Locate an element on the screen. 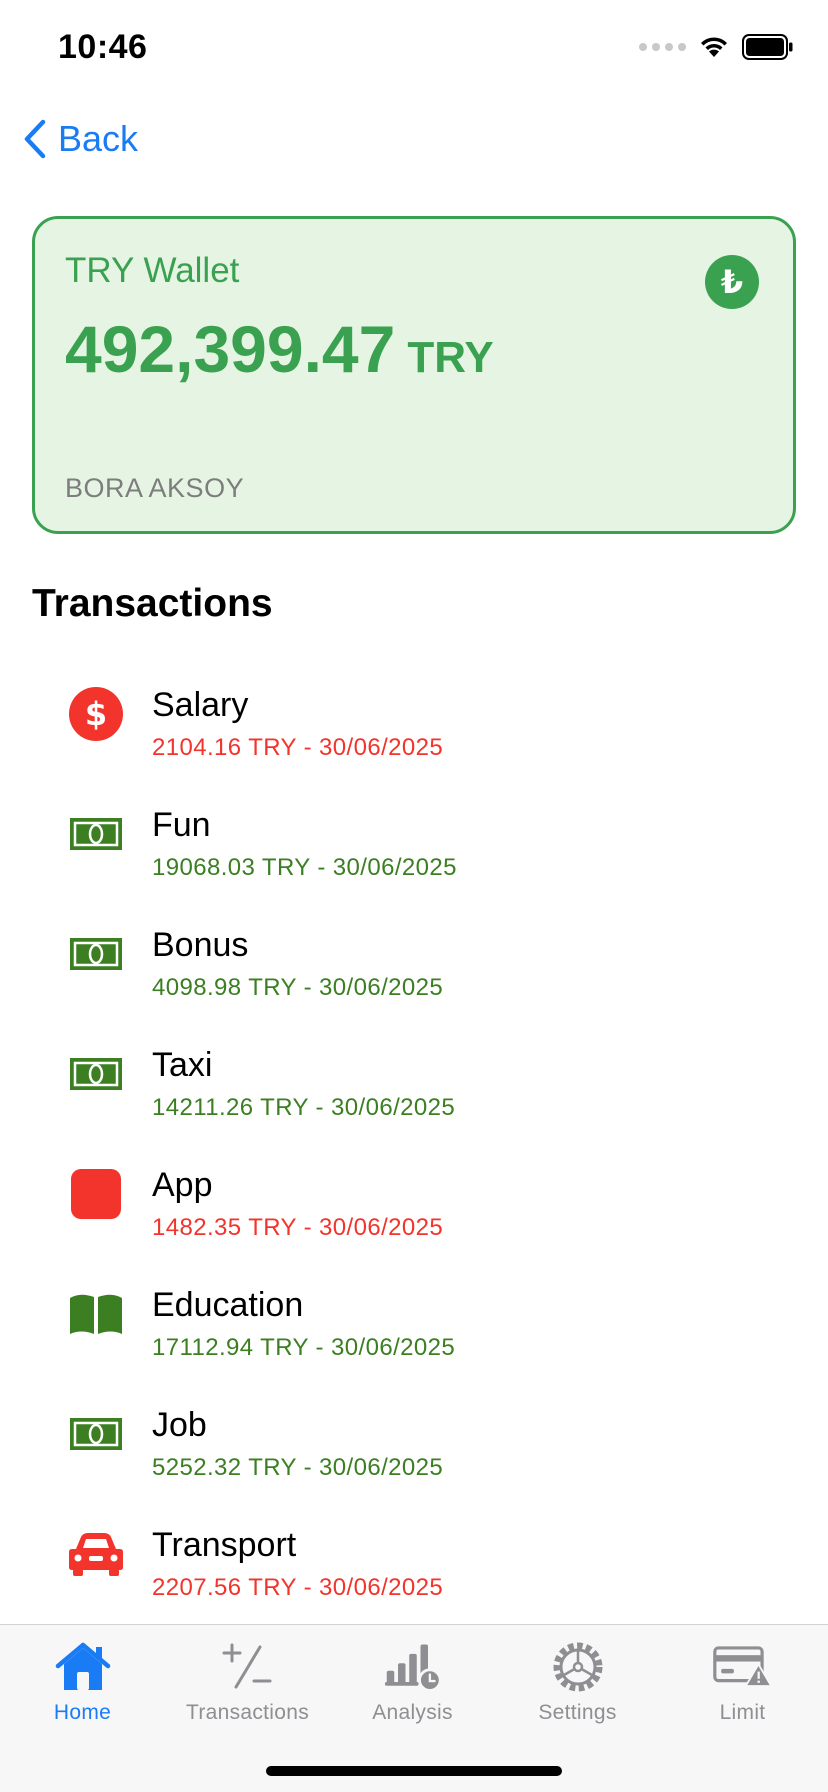 This screenshot has height=1792, width=828. wallet-owner: BORA AKSOY is located at coordinates (155, 488).